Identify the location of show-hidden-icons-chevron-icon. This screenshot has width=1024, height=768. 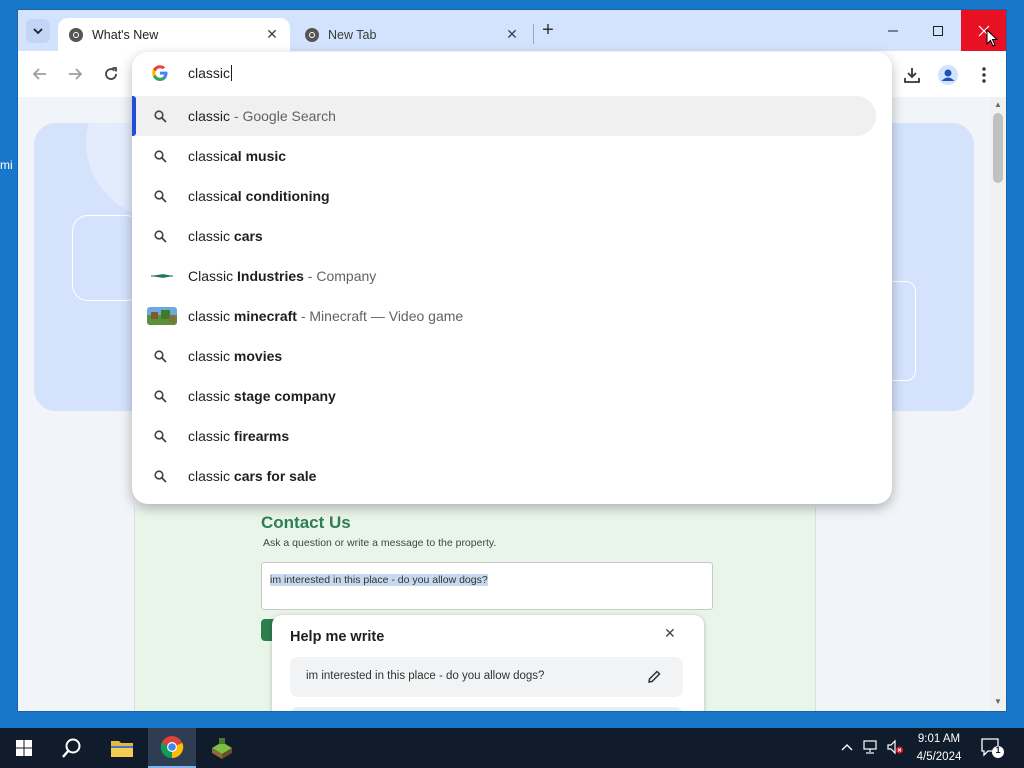
(847, 747).